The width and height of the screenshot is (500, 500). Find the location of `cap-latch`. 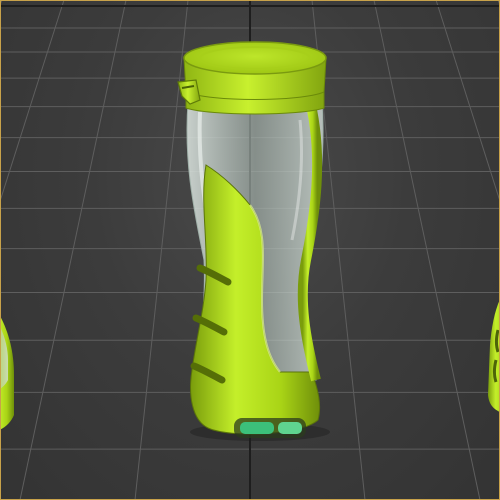

cap-latch is located at coordinates (189, 92).